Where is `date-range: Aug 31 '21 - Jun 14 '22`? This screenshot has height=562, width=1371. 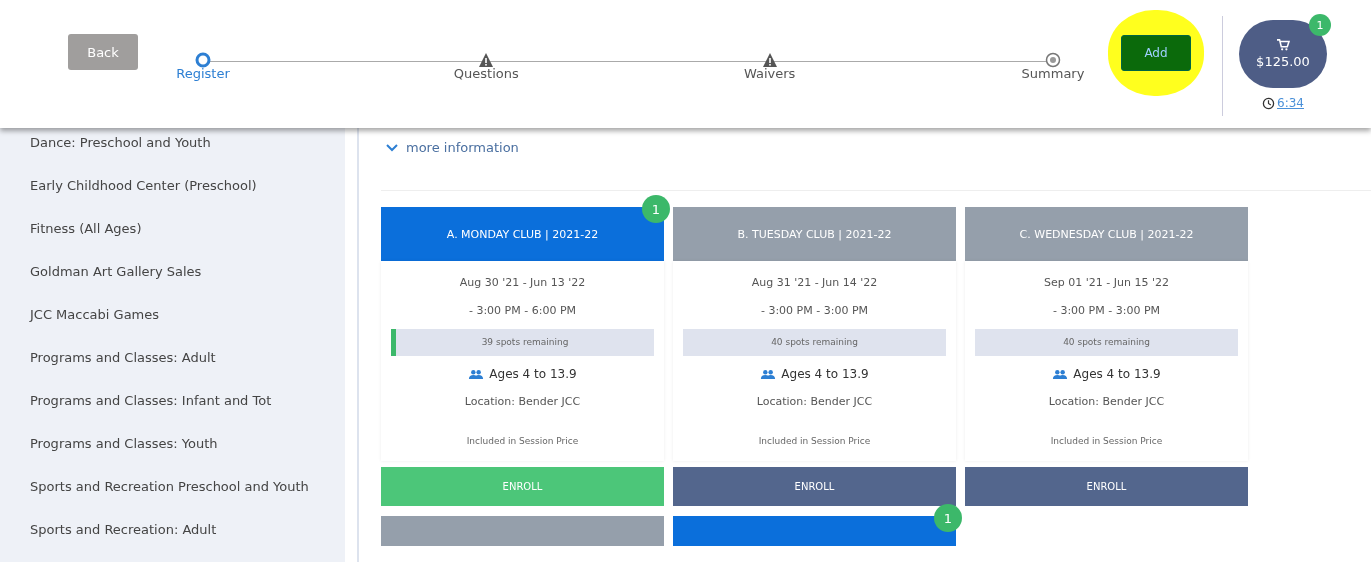 date-range: Aug 31 '21 - Jun 14 '22 is located at coordinates (814, 283).